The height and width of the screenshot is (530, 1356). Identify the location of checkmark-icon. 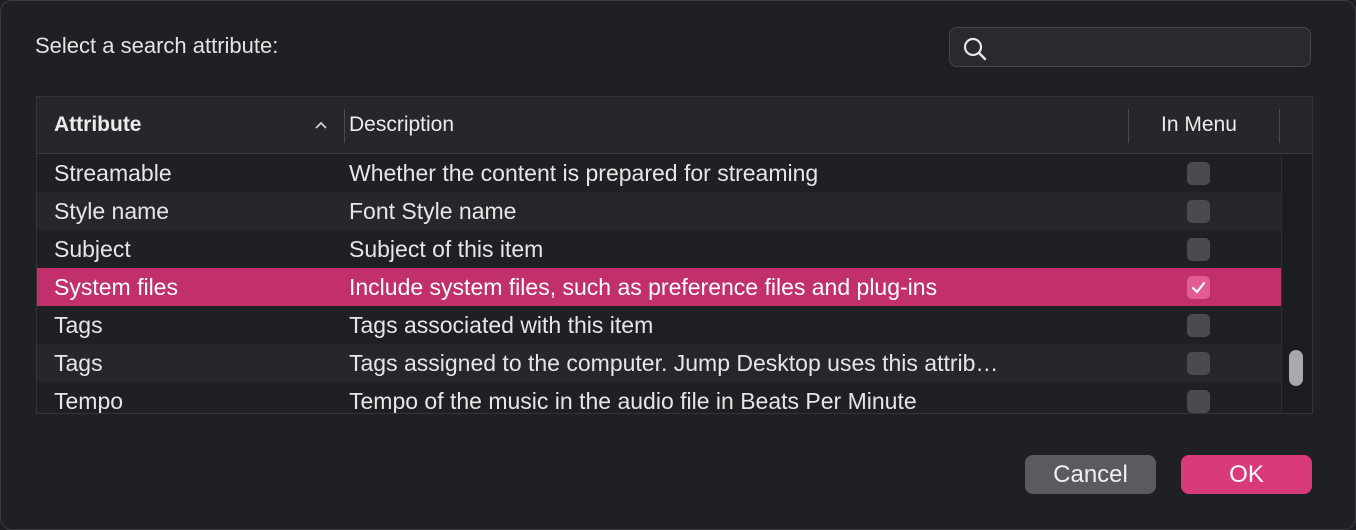
(1198, 287).